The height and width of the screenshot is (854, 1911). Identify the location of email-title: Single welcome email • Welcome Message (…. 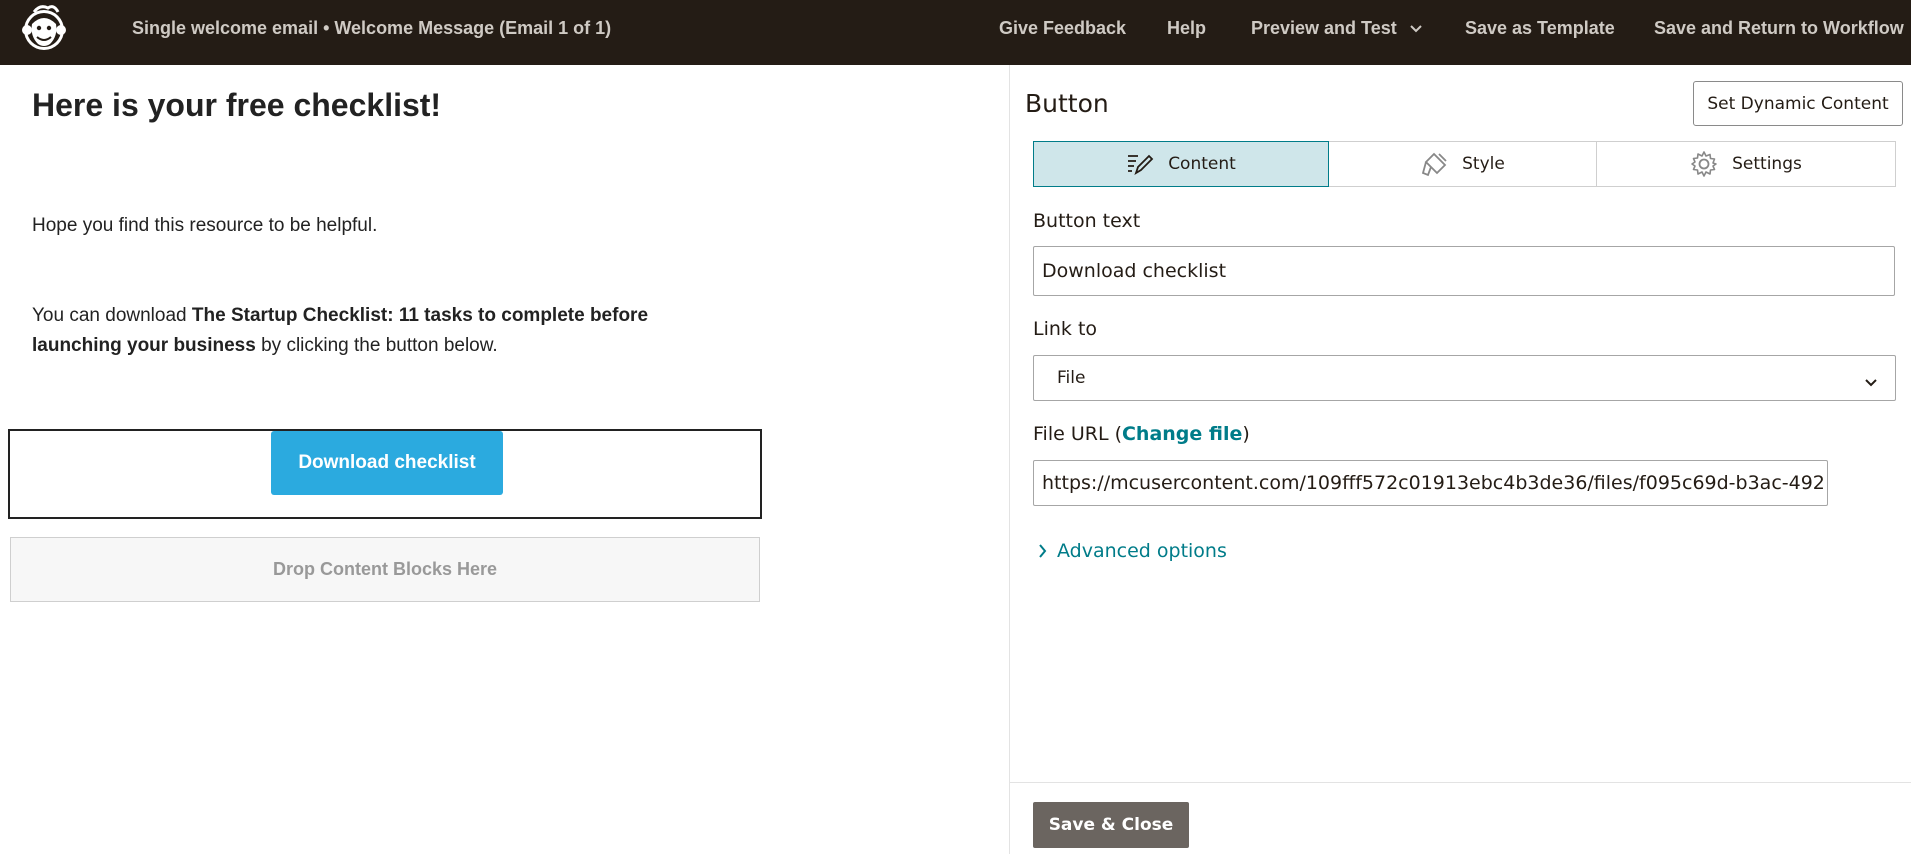
(372, 28).